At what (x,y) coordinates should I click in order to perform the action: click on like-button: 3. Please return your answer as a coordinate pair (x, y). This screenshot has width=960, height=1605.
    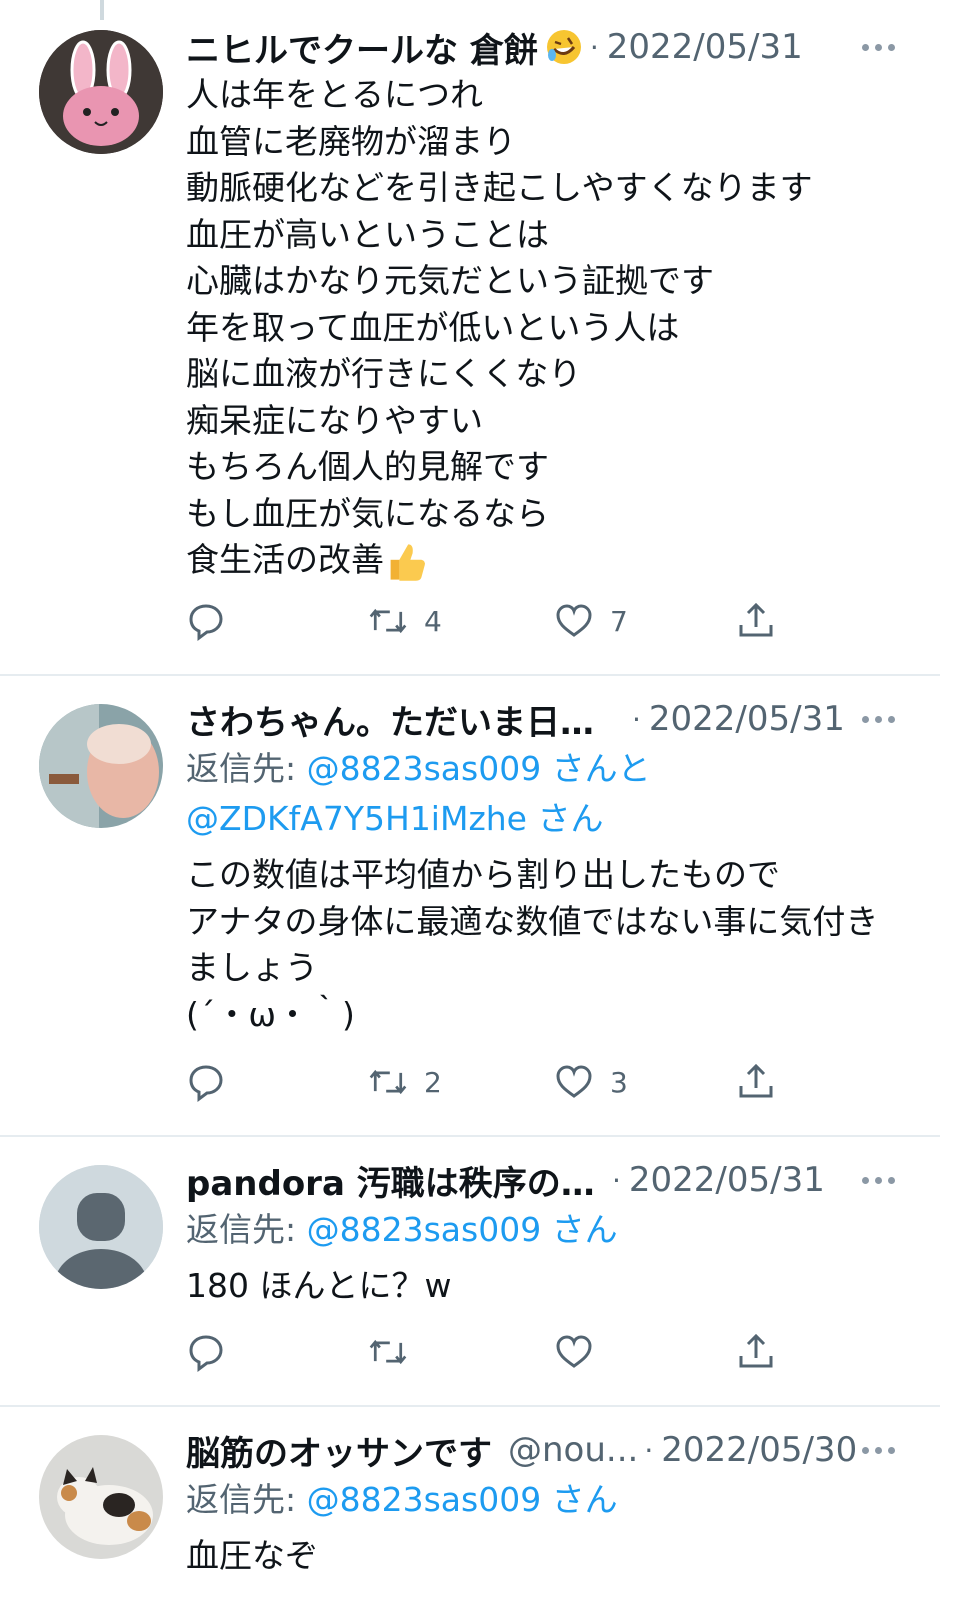
    Looking at the image, I should click on (591, 1082).